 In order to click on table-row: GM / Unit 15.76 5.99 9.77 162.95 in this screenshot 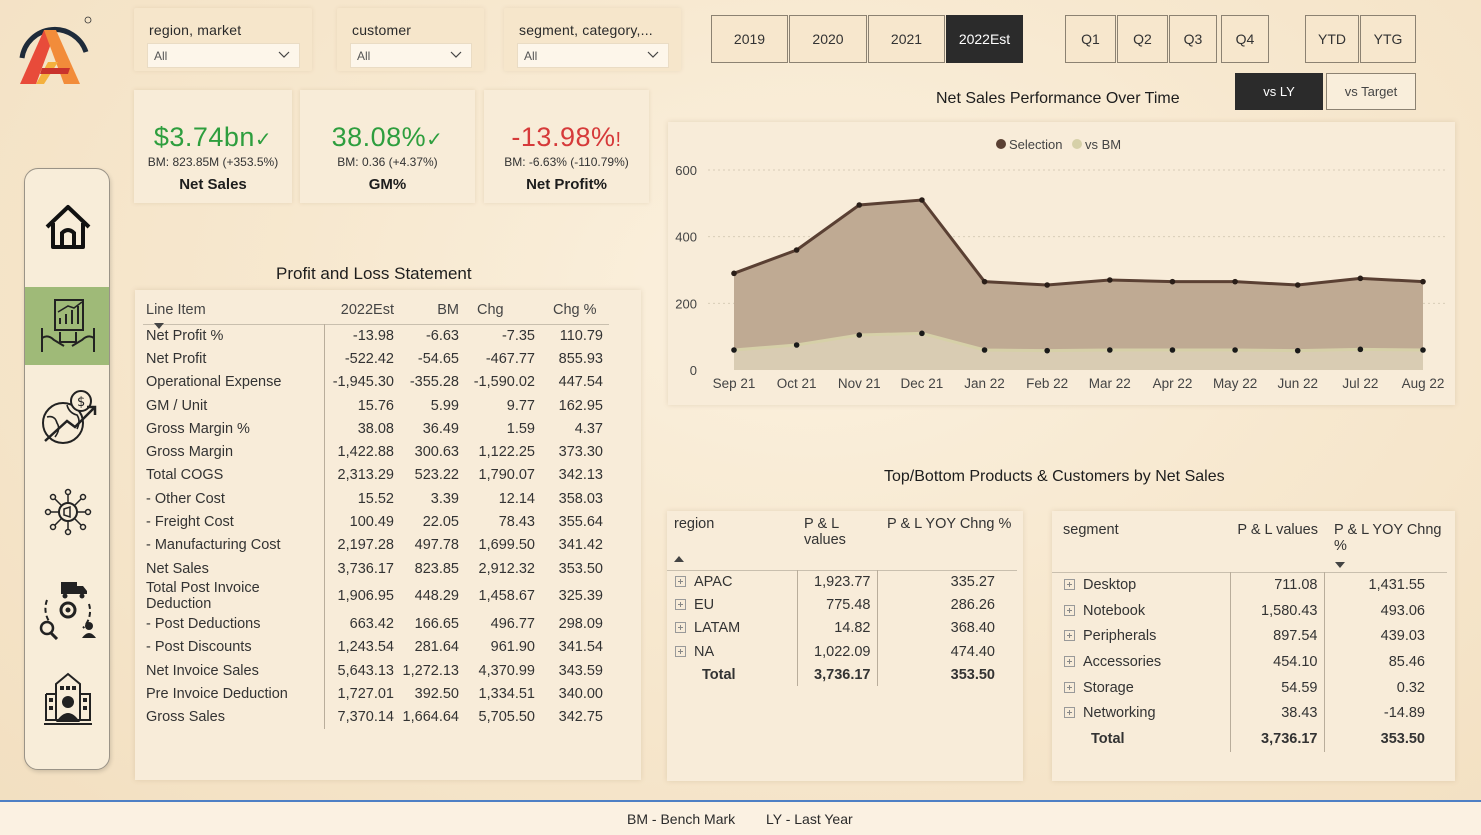, I will do `click(376, 405)`.